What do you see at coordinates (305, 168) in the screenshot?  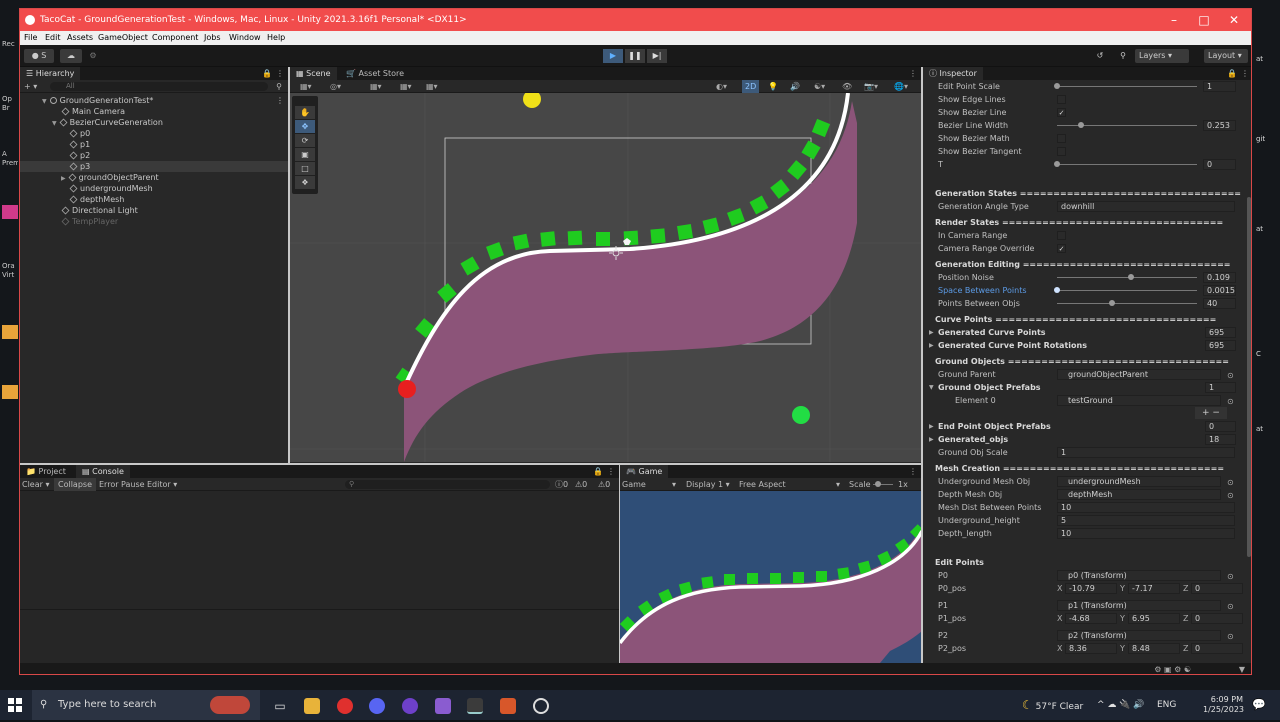 I see `rect-tool-icon: □` at bounding box center [305, 168].